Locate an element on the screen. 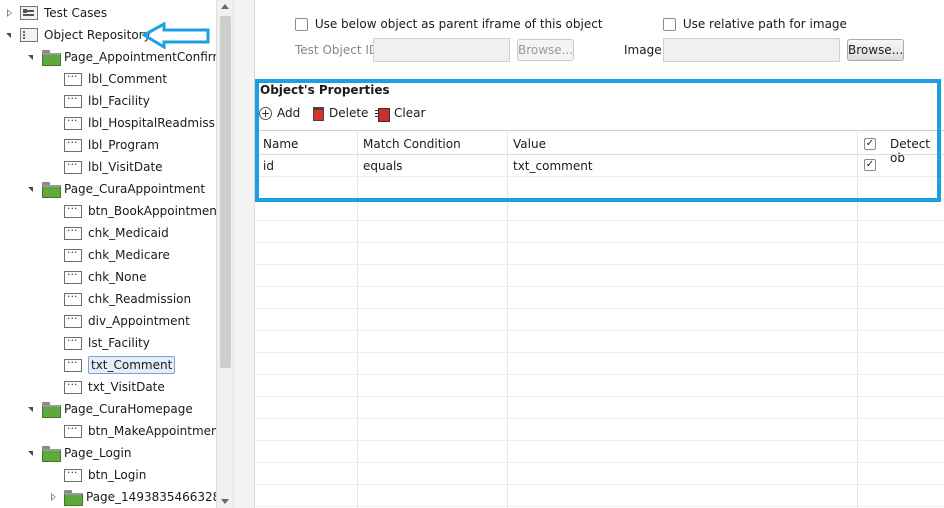  tree-item: chk_Medicare is located at coordinates (110, 255).